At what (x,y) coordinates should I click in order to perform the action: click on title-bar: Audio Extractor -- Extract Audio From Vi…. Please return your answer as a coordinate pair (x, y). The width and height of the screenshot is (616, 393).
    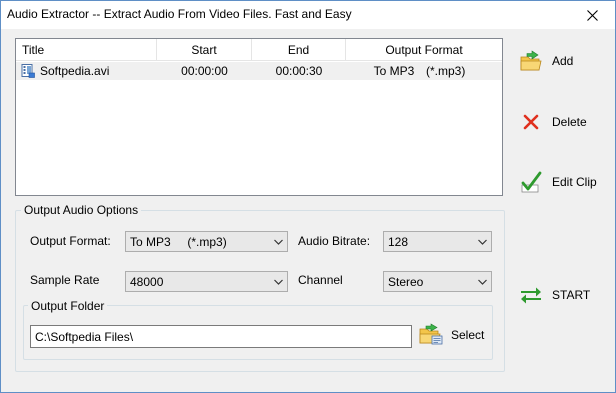
    Looking at the image, I should click on (308, 14).